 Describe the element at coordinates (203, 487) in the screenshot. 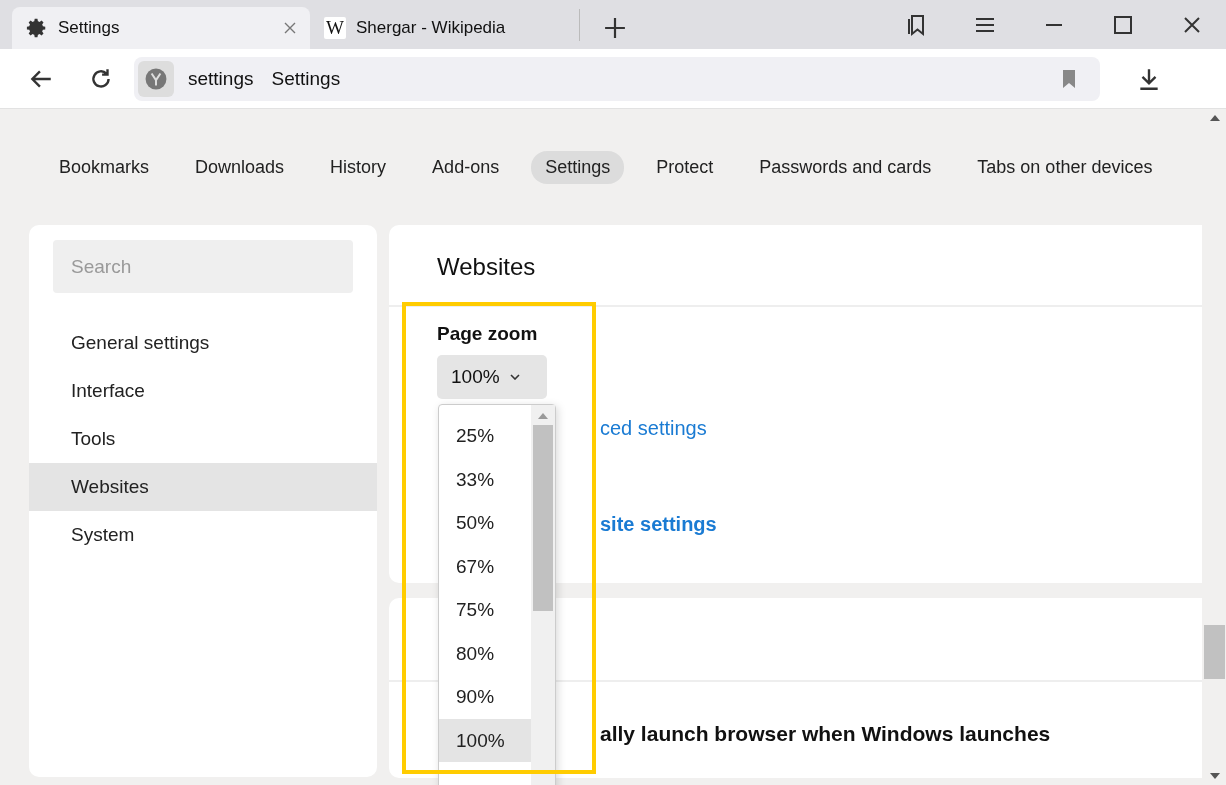

I see `sidebar-item: Websites` at that location.